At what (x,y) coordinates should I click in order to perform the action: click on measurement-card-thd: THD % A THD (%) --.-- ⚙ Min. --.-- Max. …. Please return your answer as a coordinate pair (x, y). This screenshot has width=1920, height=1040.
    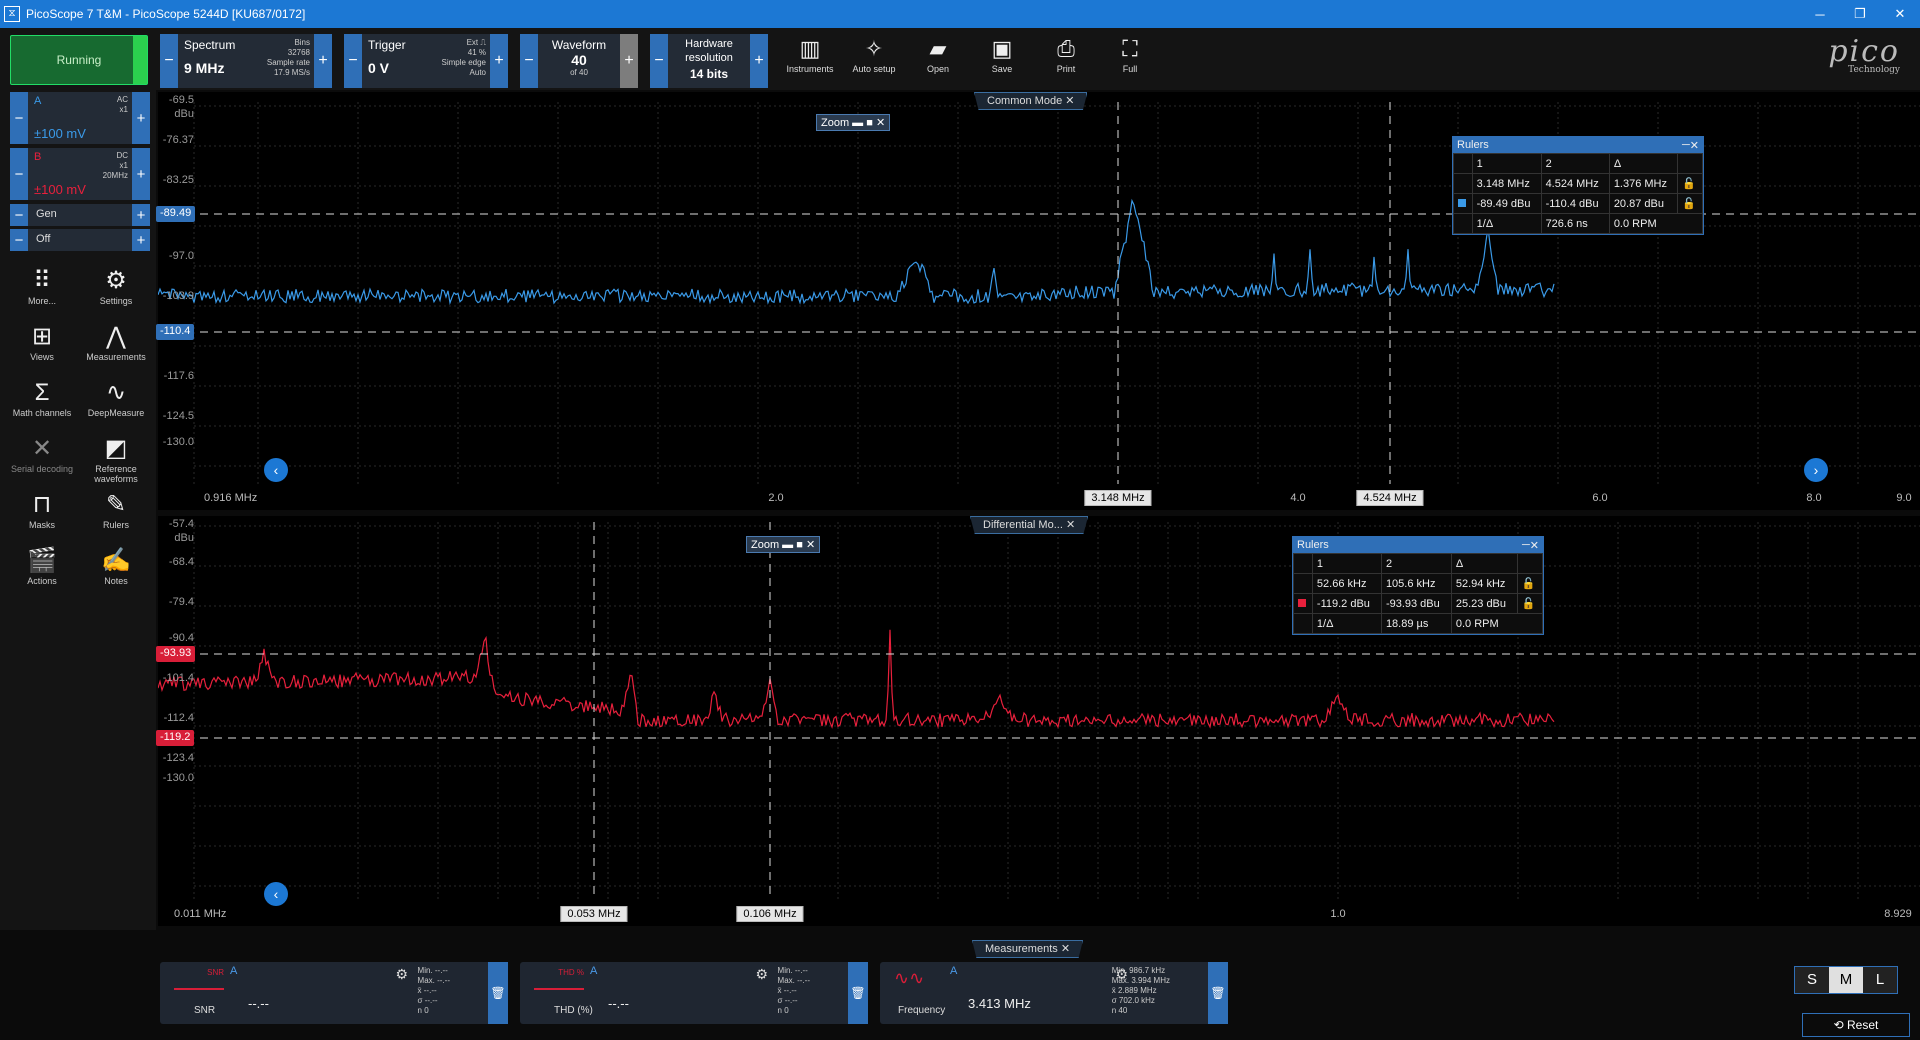
    Looking at the image, I should click on (694, 993).